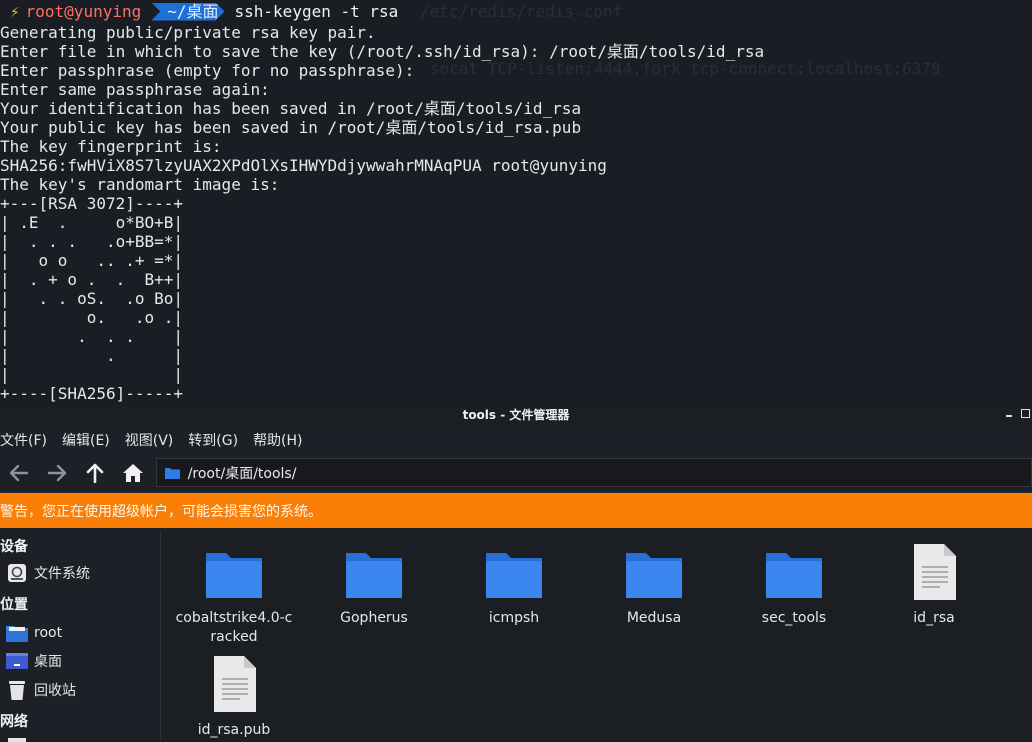  What do you see at coordinates (516, 510) in the screenshot?
I see `root-warning-bar: 警告，您正在使用超级帐户，可能会损害您的系统。` at bounding box center [516, 510].